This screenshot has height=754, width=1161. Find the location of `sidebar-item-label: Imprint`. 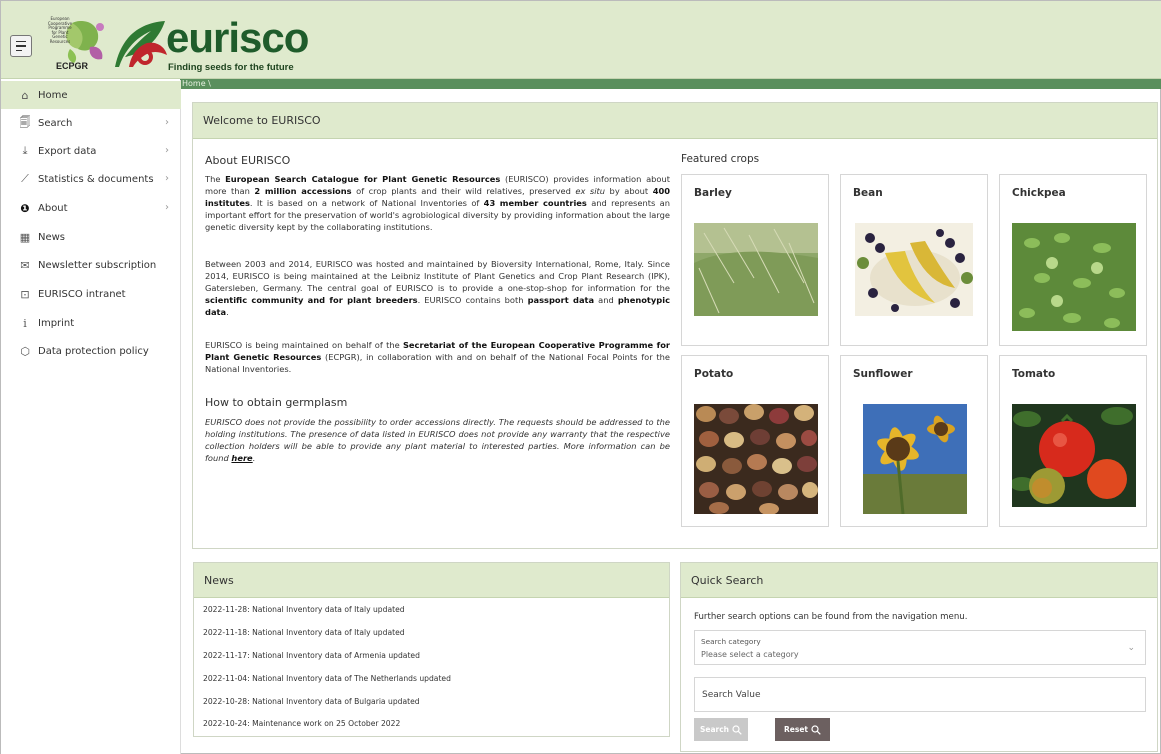

sidebar-item-label: Imprint is located at coordinates (56, 323).